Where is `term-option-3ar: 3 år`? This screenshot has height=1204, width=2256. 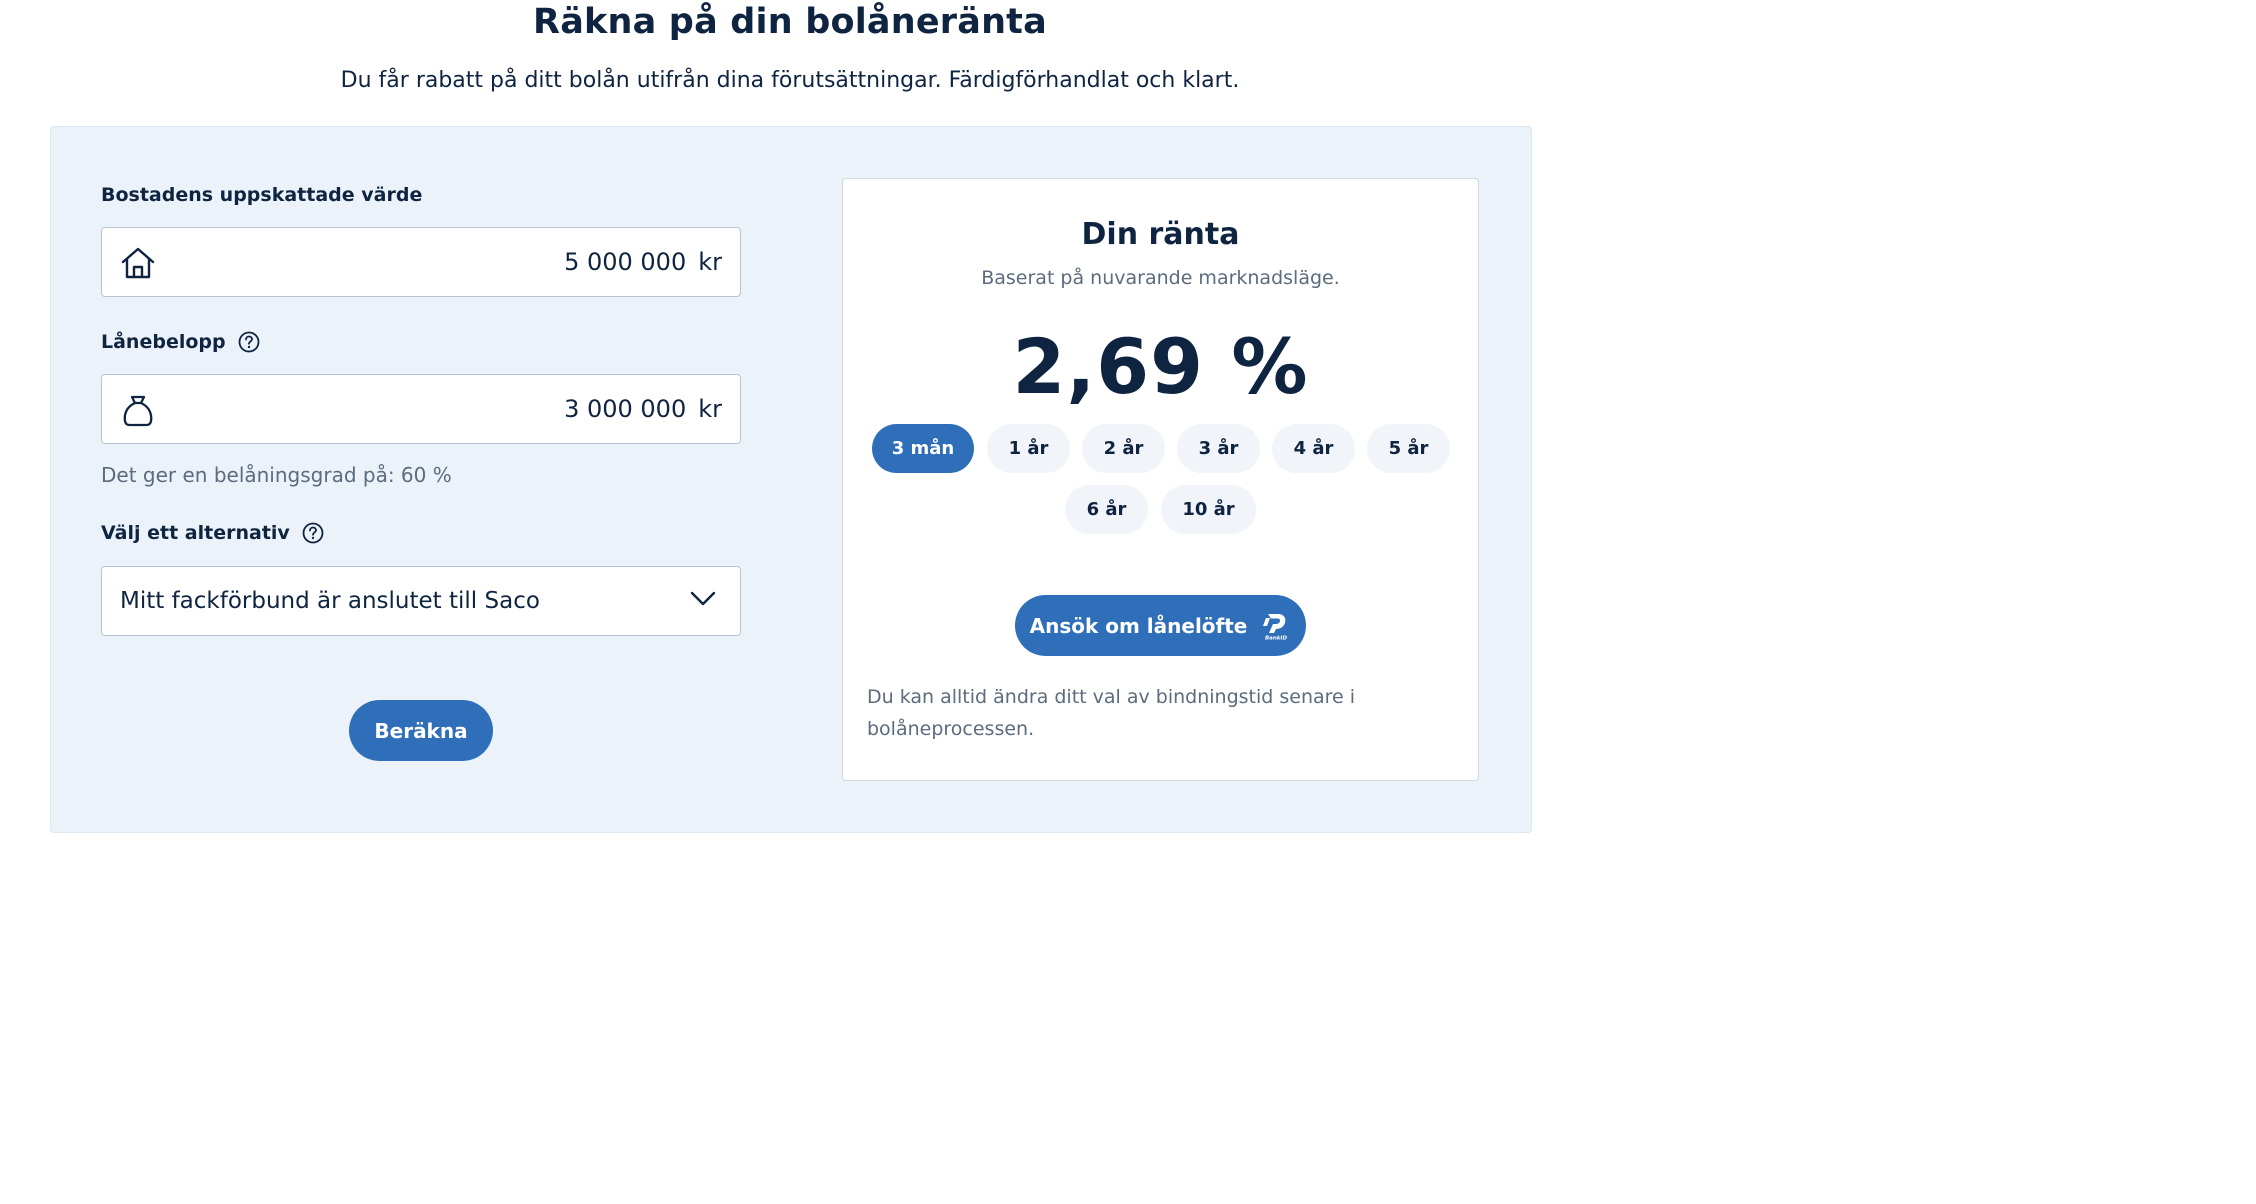
term-option-3ar: 3 år is located at coordinates (1218, 448).